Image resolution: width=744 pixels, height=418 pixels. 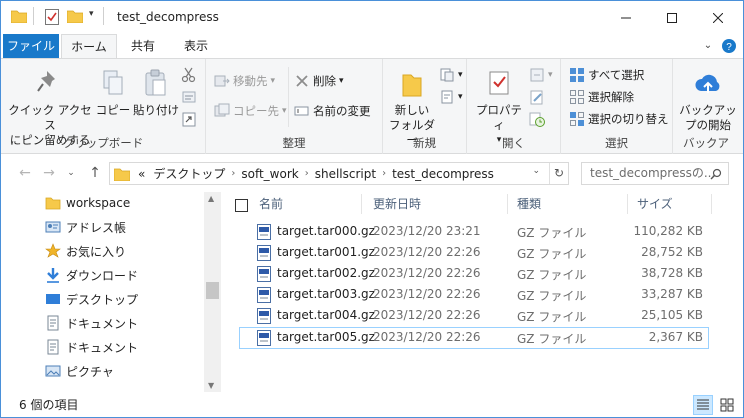 I want to click on chevron-down-icon: ⌄, so click(x=536, y=171).